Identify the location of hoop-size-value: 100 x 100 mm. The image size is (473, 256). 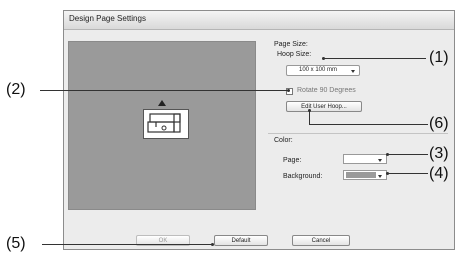
(318, 70).